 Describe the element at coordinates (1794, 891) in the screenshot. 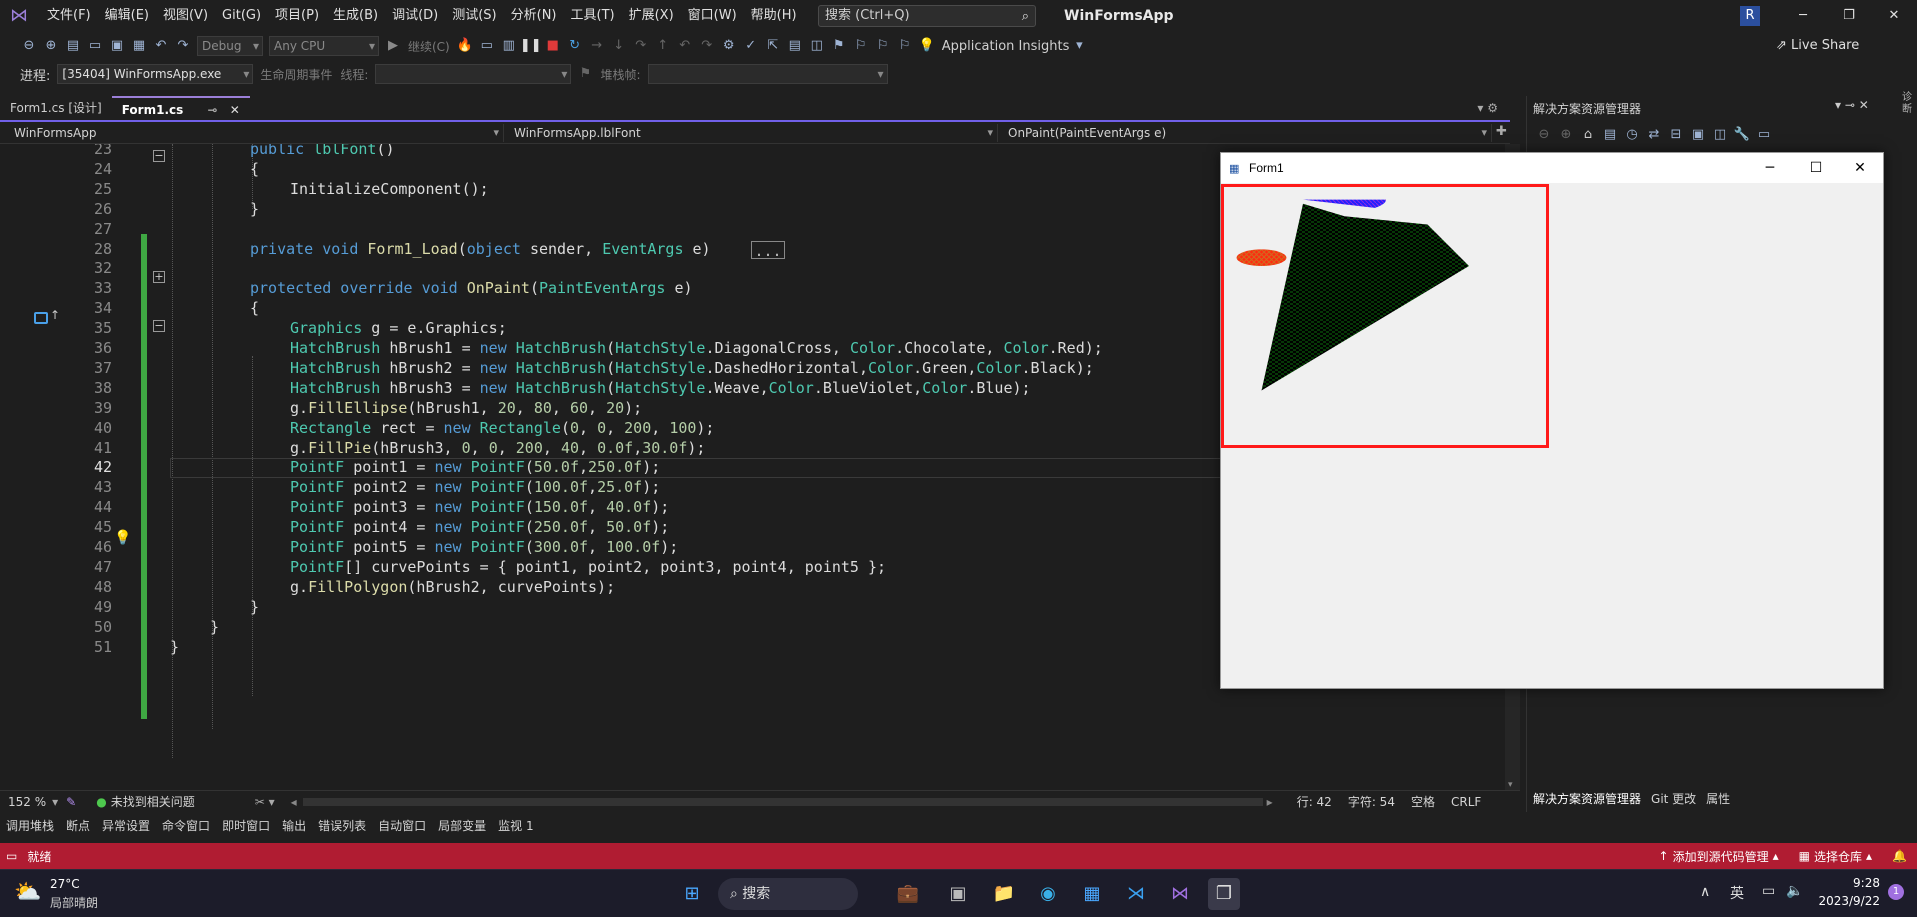

I see `volume-icon: 🔈` at that location.